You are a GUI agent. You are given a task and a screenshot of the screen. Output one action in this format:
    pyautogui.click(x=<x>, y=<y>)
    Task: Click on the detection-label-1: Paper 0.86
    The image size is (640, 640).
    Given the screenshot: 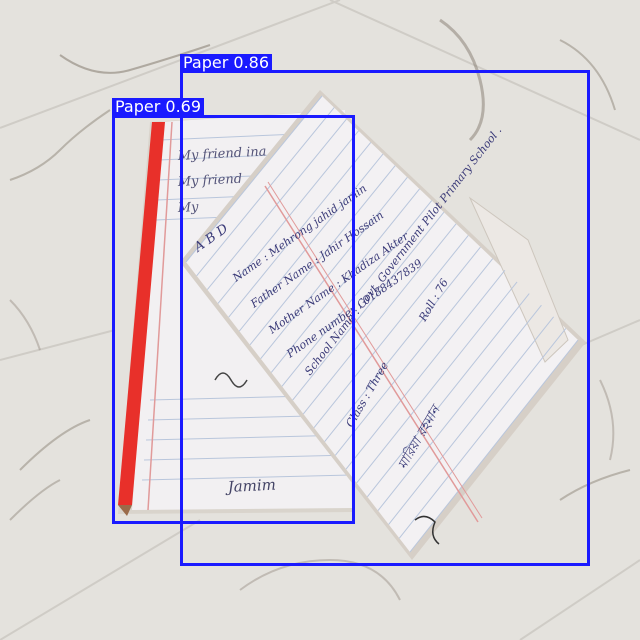 What is the action you would take?
    pyautogui.click(x=226, y=62)
    